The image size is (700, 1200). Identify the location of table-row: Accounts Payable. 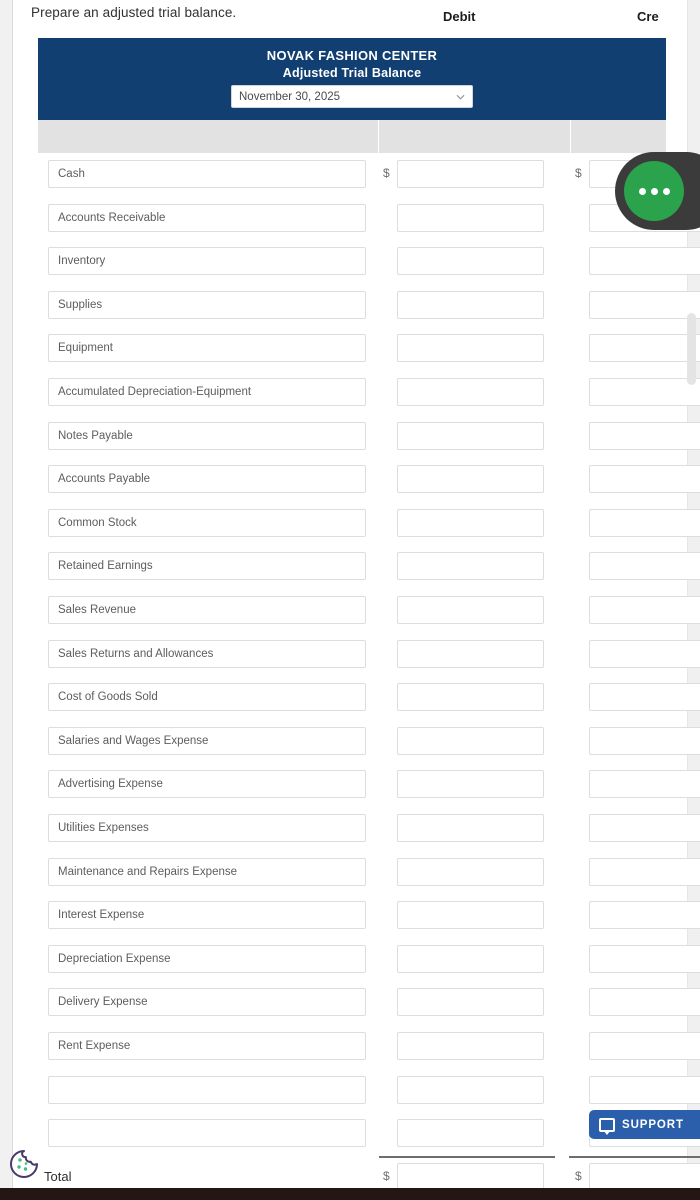
(350, 479).